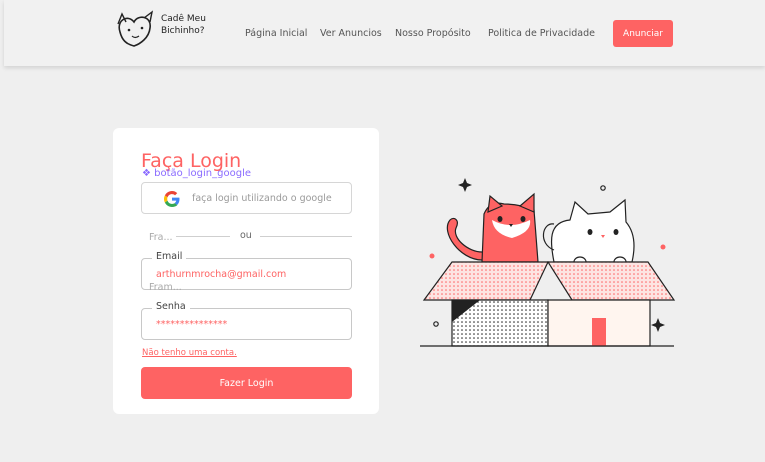 The width and height of the screenshot is (765, 462). What do you see at coordinates (246, 235) in the screenshot?
I see `divider-or-text: ou` at bounding box center [246, 235].